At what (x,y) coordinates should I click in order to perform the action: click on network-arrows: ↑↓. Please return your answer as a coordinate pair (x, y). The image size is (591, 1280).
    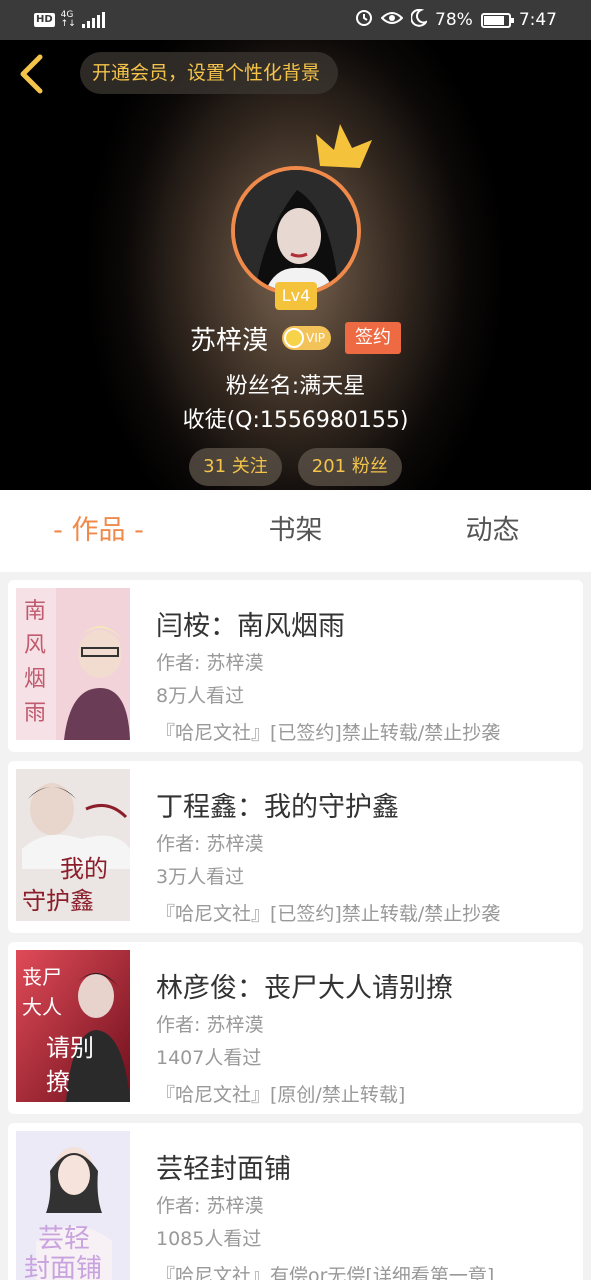
    Looking at the image, I should click on (68, 24).